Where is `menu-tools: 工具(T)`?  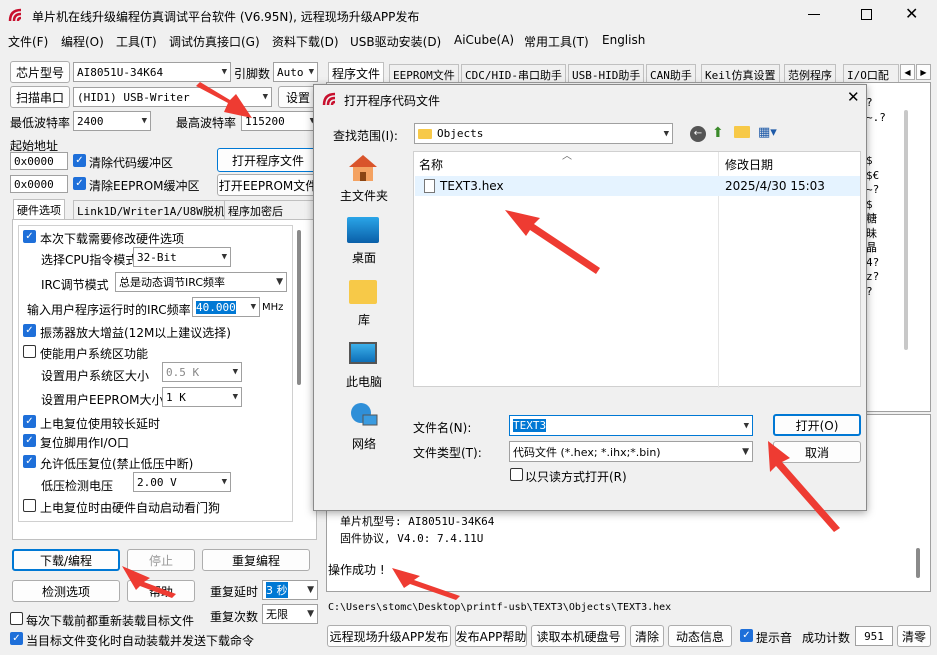 menu-tools: 工具(T) is located at coordinates (136, 41).